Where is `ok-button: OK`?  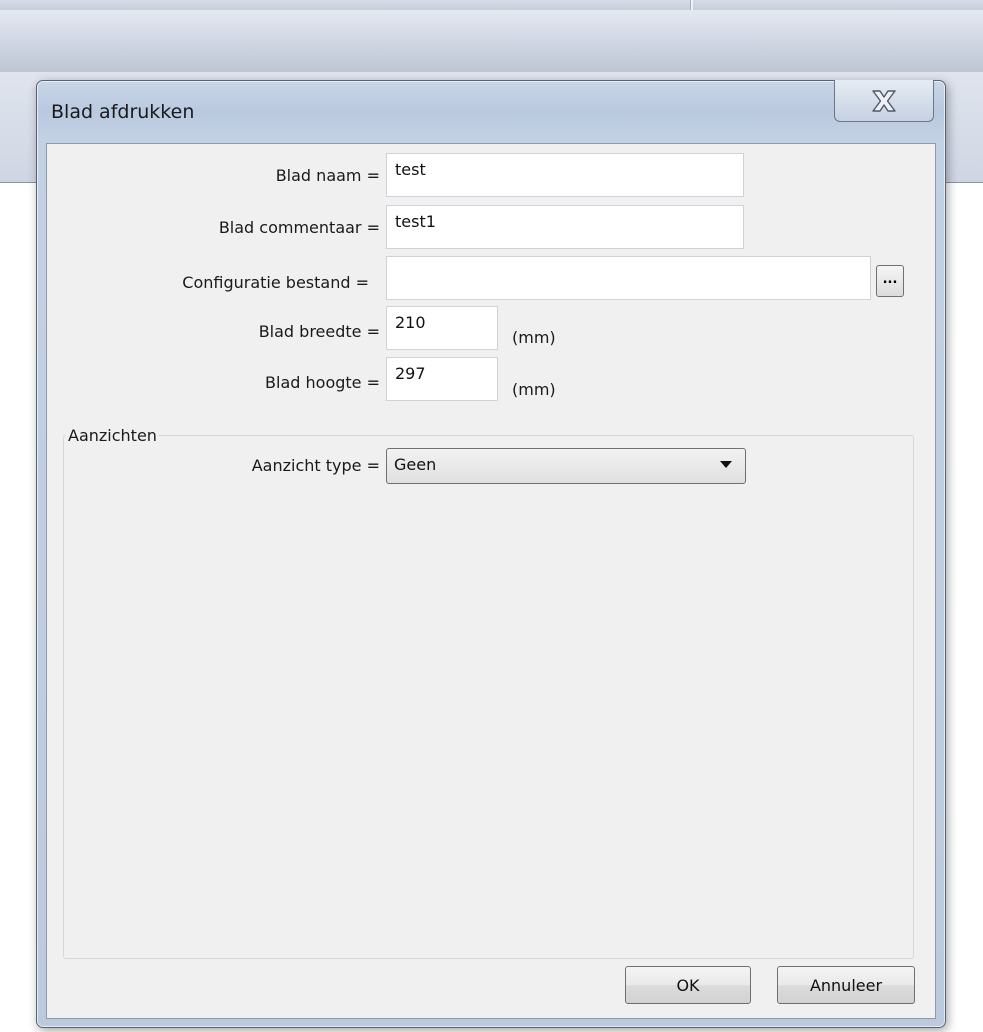
ok-button: OK is located at coordinates (688, 985).